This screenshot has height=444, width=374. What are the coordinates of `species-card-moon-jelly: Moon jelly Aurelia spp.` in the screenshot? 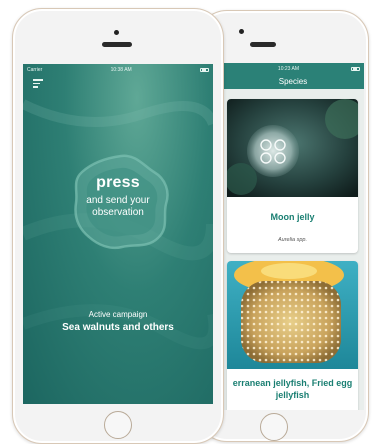 It's located at (292, 176).